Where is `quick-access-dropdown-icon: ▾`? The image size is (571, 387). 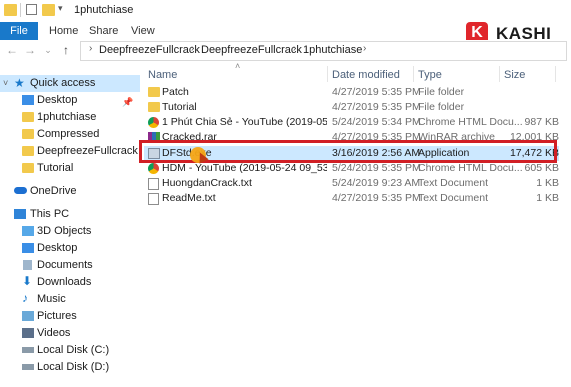 quick-access-dropdown-icon: ▾ is located at coordinates (64, 9).